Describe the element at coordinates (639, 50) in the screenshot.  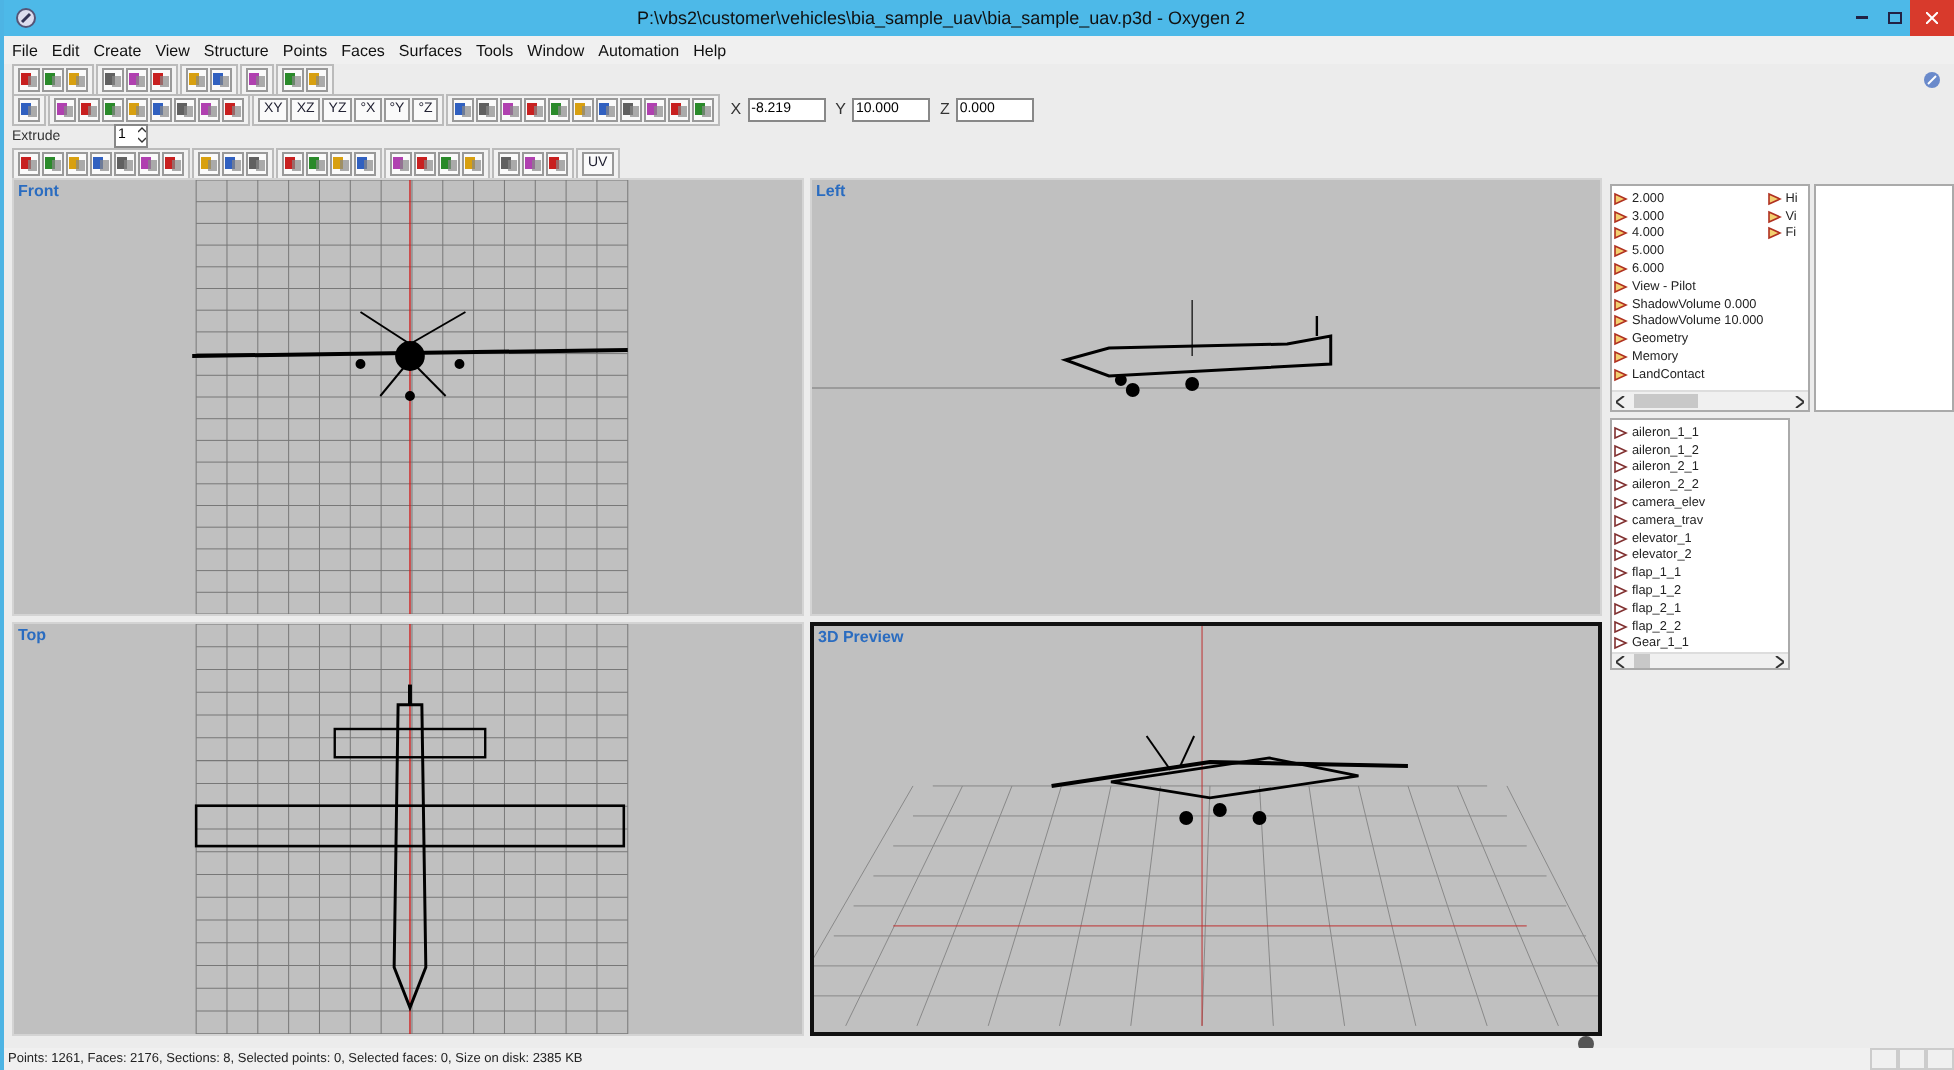
I see `menu-item: Automation` at that location.